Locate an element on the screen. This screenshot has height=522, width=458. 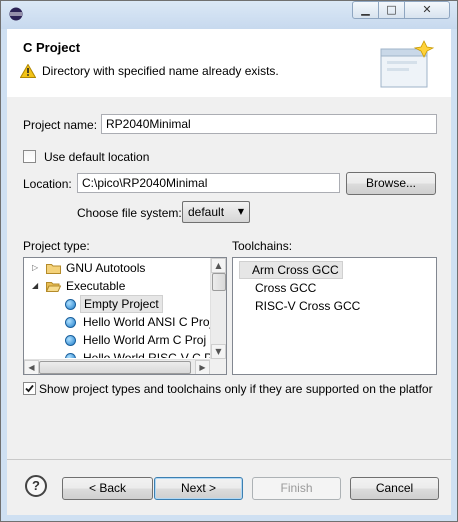
page-title: C Project is located at coordinates (52, 47).